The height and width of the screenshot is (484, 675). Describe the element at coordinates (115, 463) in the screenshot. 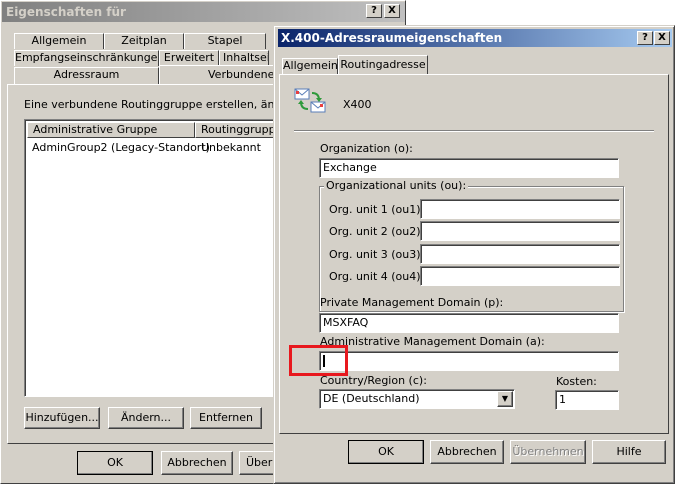

I see `ok-button: OK` at that location.